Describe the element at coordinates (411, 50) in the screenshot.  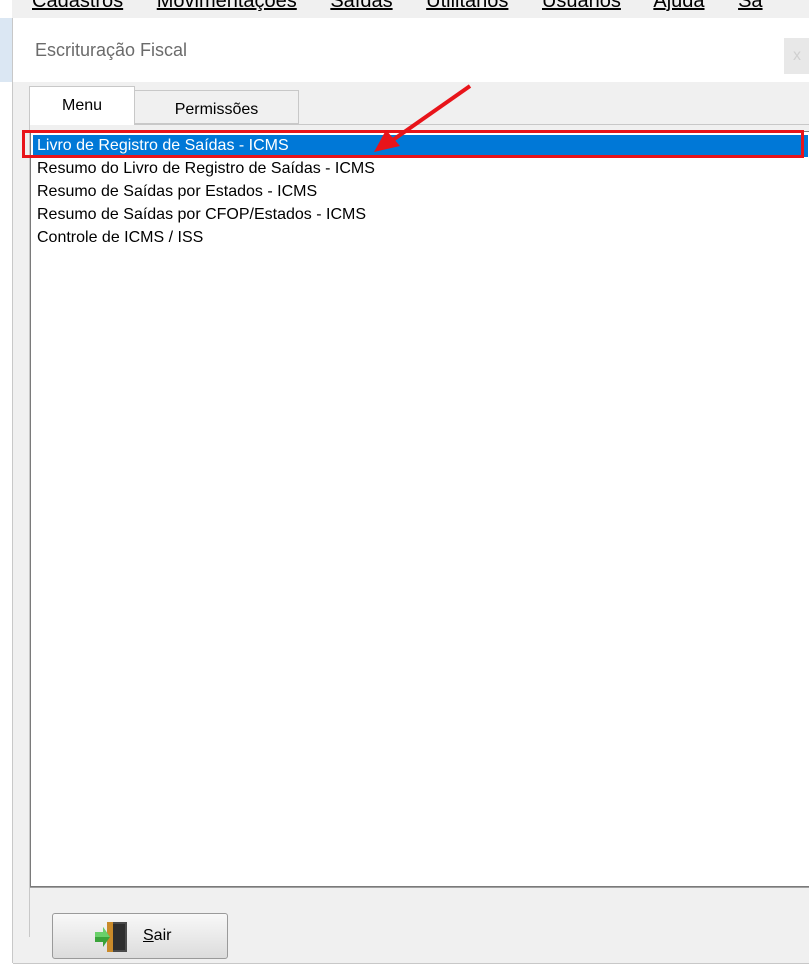
I see `title-bar: Escrituração Fiscal x` at that location.